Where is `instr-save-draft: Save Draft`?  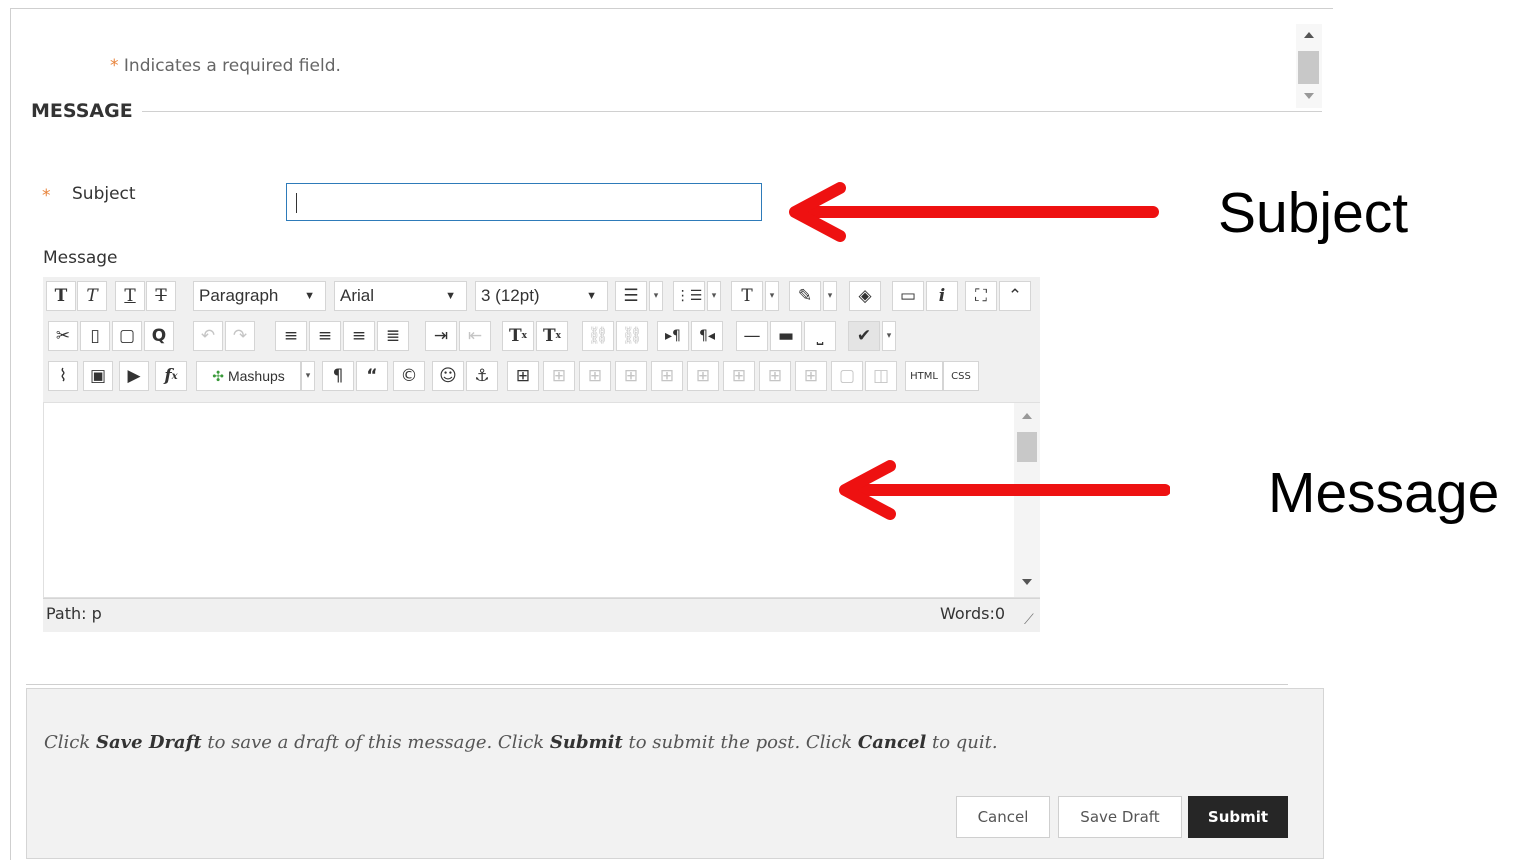 instr-save-draft: Save Draft is located at coordinates (149, 742).